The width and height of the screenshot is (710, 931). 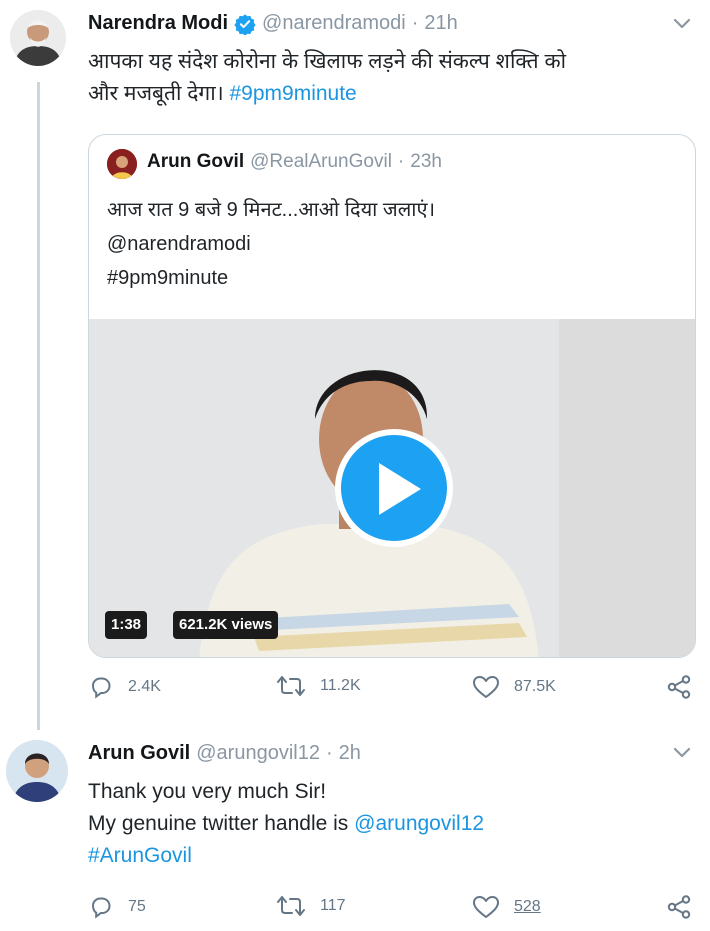 I want to click on quoted-time: 23h, so click(x=426, y=162).